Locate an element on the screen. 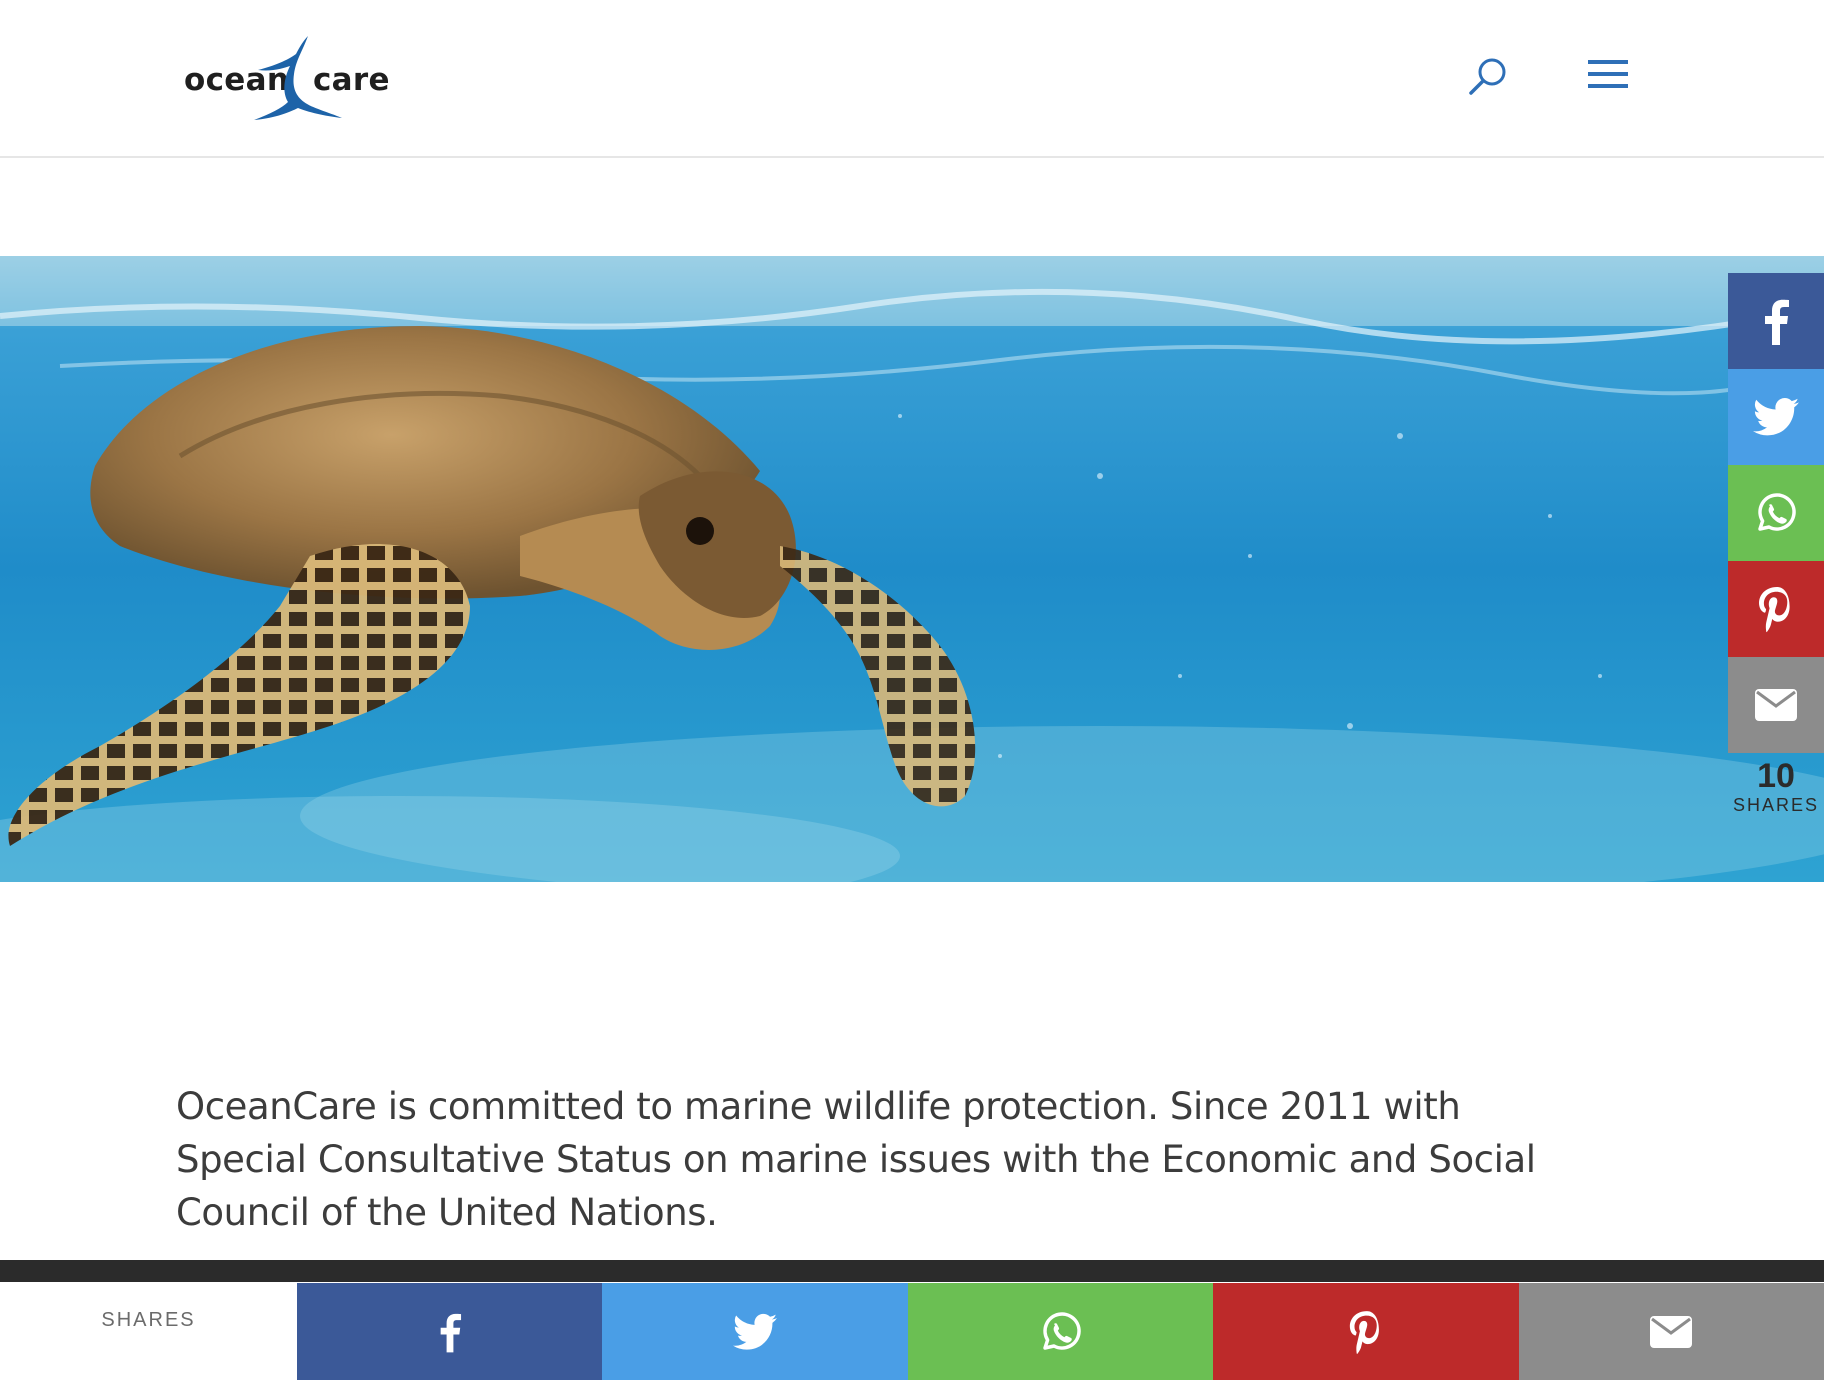 The width and height of the screenshot is (1824, 1380). side-share-email-button is located at coordinates (1776, 705).